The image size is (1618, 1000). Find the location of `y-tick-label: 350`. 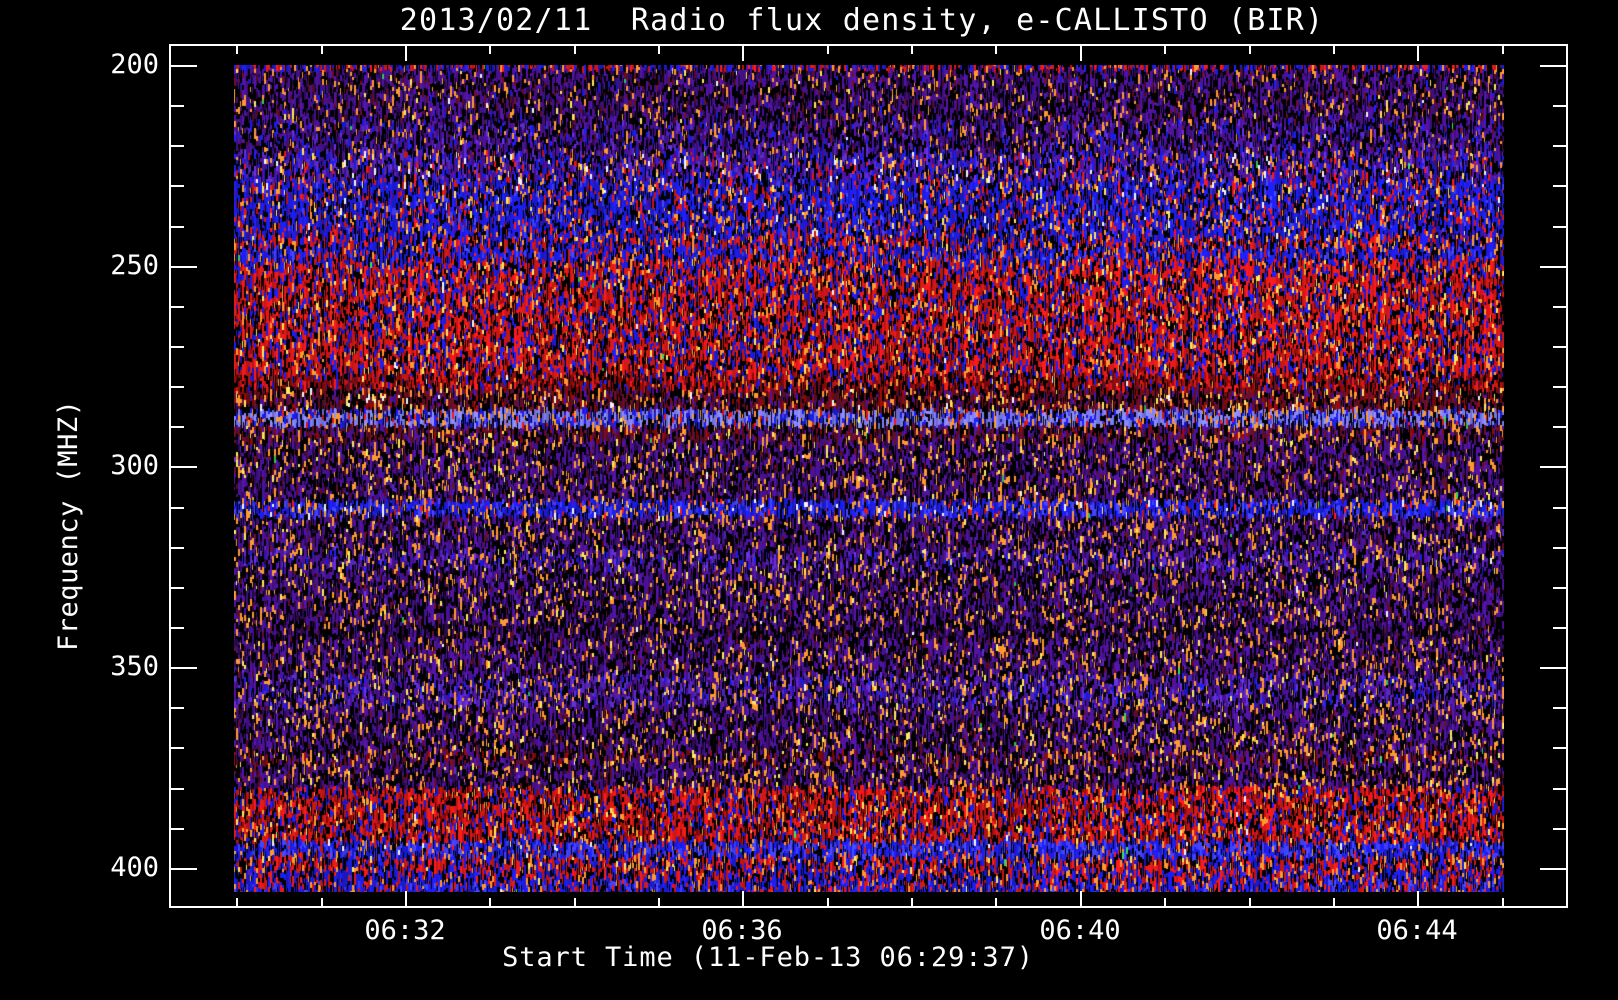

y-tick-label: 350 is located at coordinates (134, 666).